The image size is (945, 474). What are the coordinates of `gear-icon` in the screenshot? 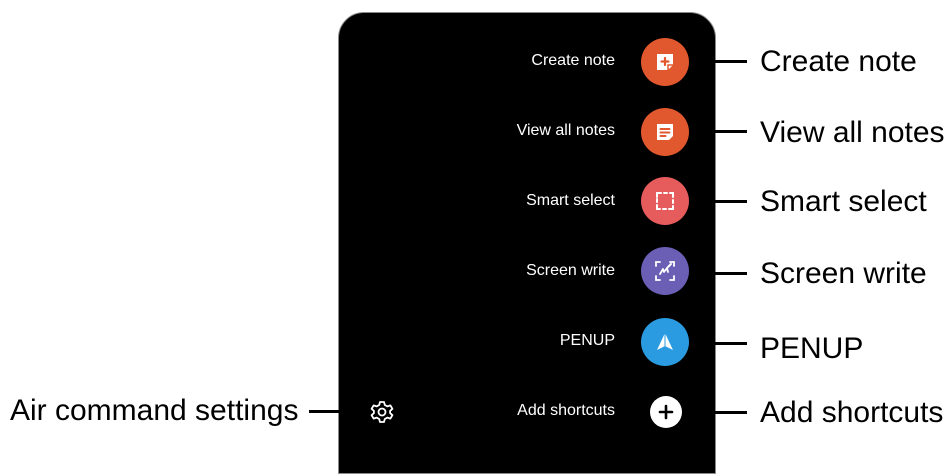 It's located at (382, 412).